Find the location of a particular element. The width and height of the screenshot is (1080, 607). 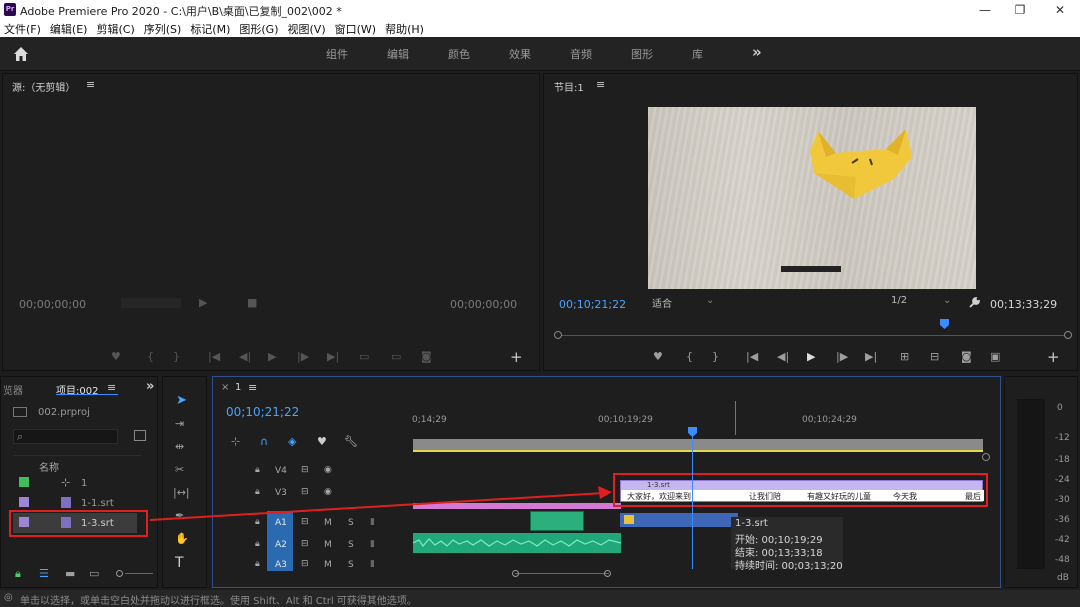

audio-meter-panel: 0 -12 -18 -24 -30 -36 -42 -48 dB is located at coordinates (1041, 482).